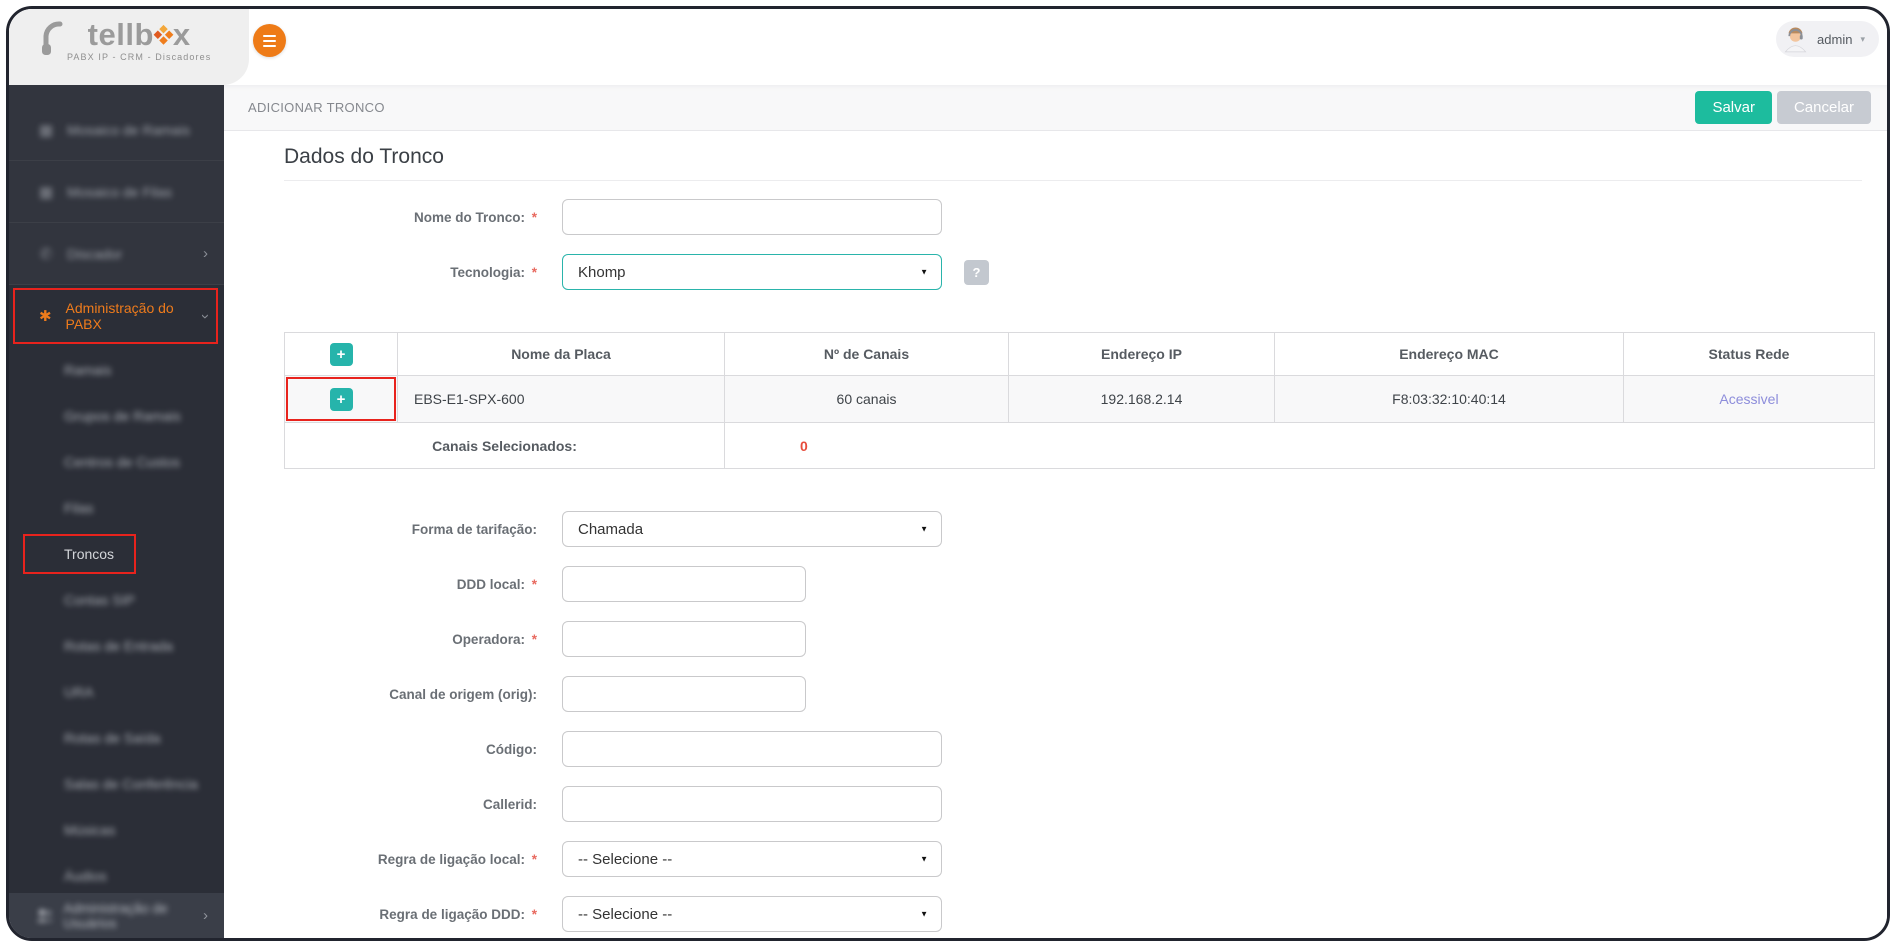  Describe the element at coordinates (487, 272) in the screenshot. I see `label-text: Tecnologia:` at that location.